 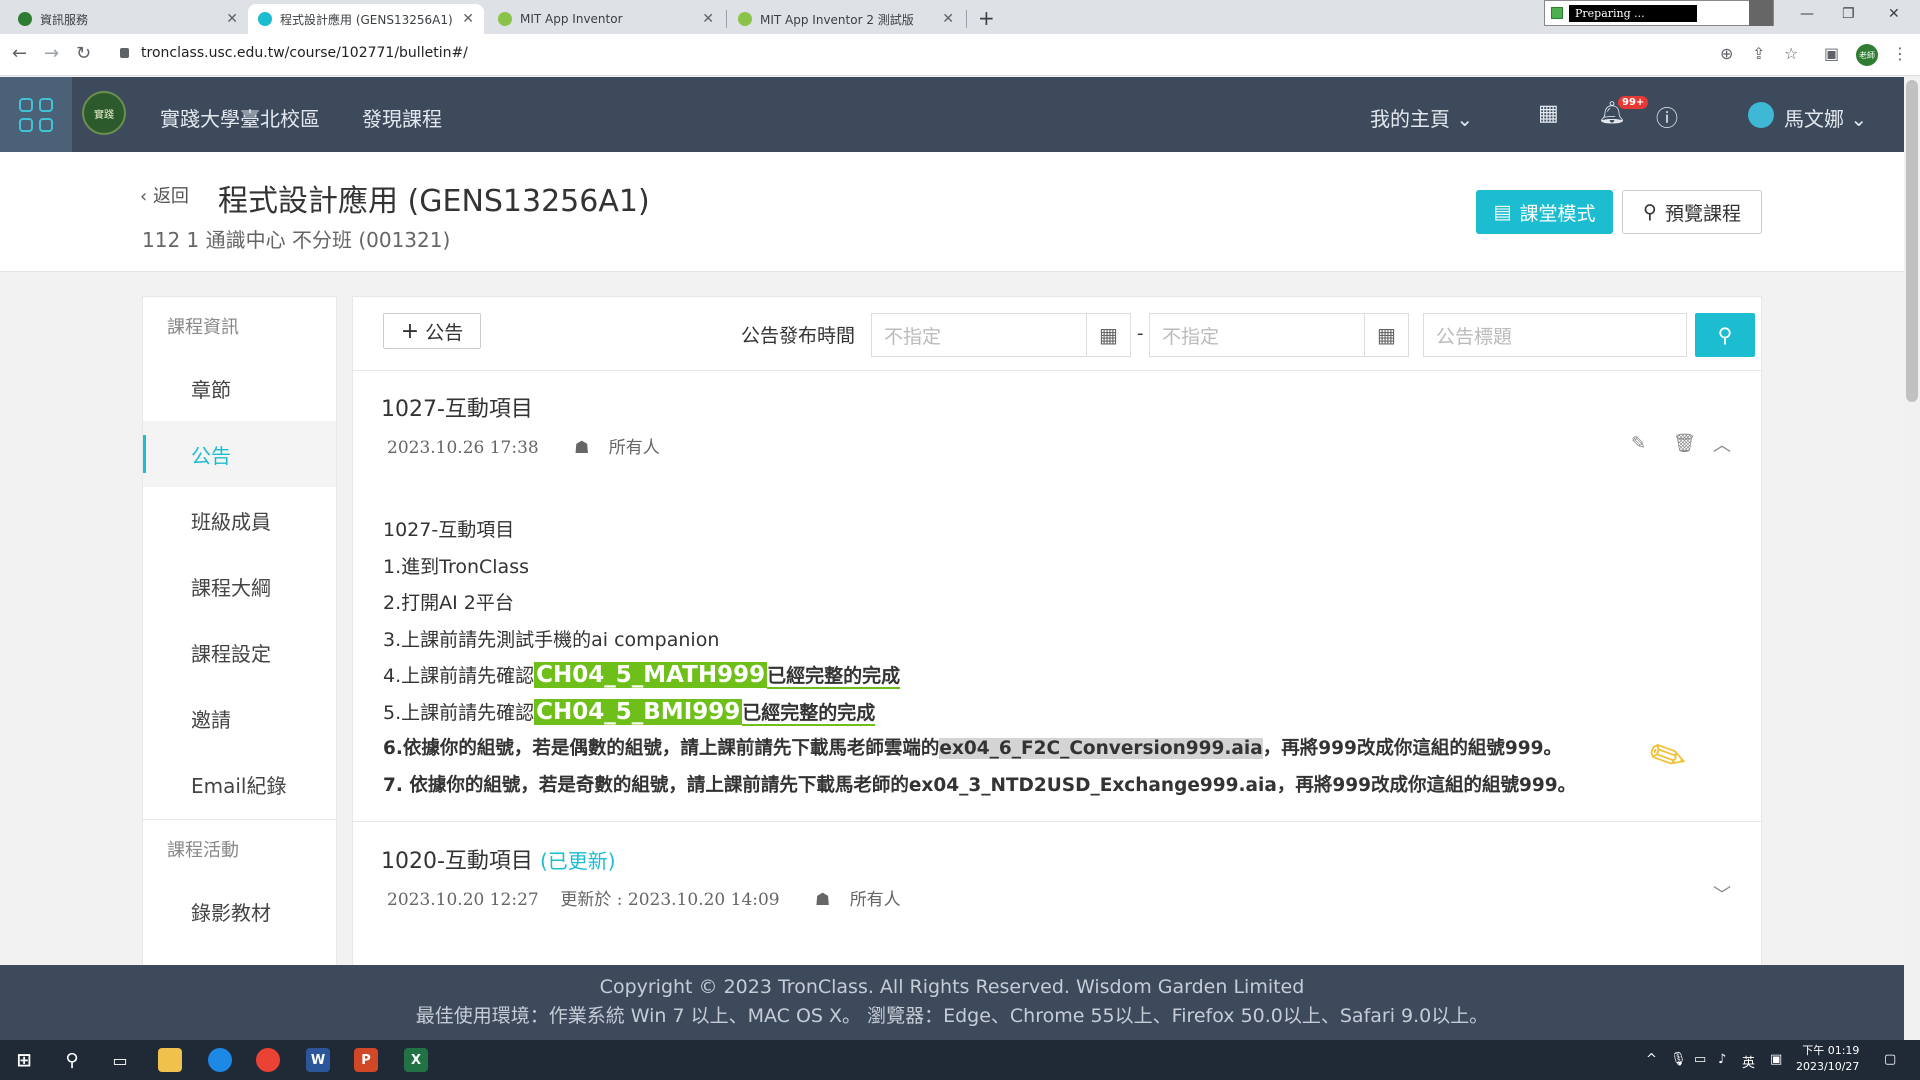 I want to click on volume-icon: ♪, so click(x=1722, y=1059).